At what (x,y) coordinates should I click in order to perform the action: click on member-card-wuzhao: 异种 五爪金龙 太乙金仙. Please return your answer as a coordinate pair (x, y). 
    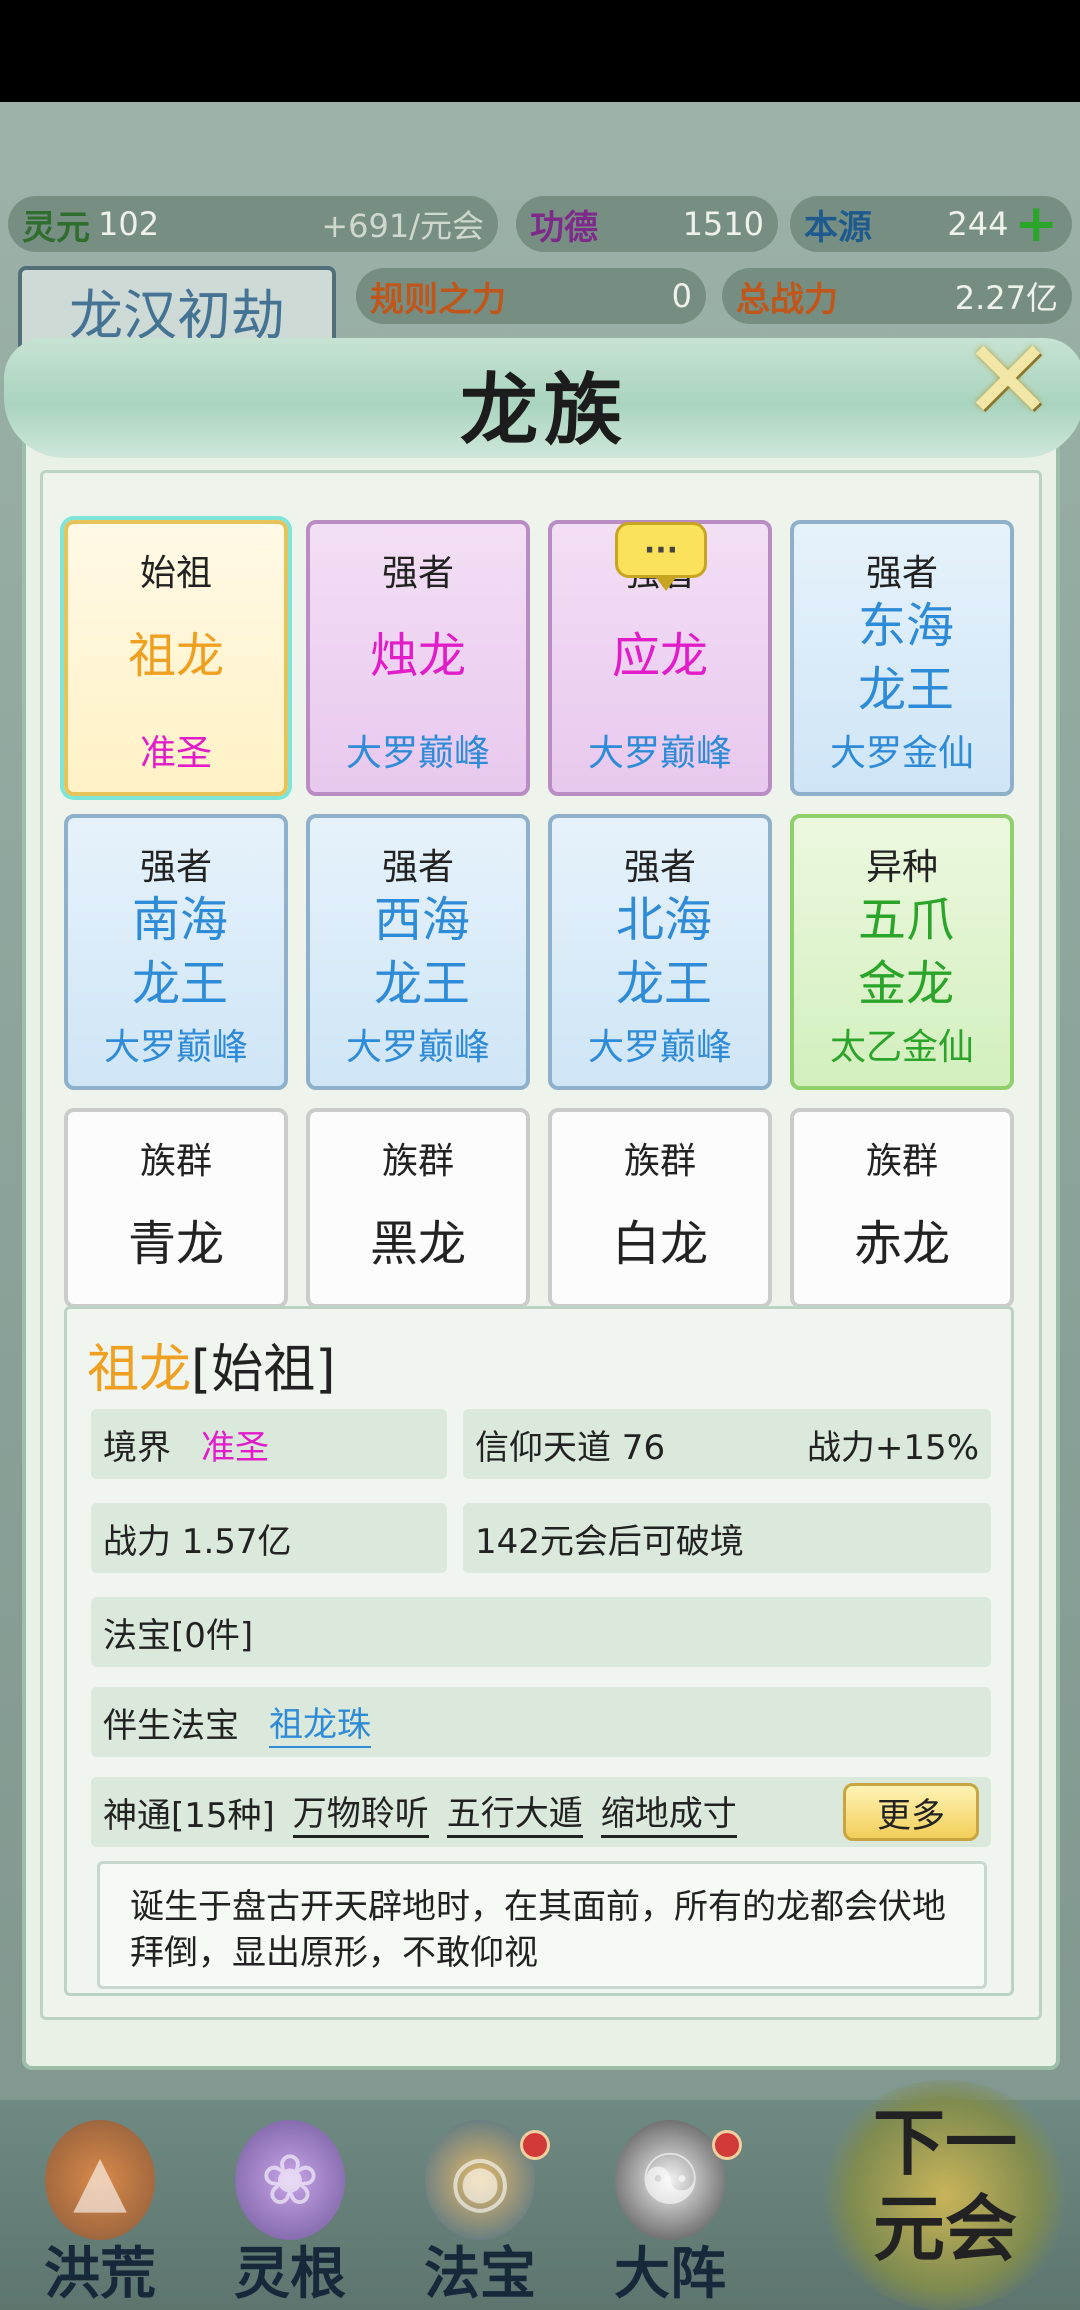
    Looking at the image, I should click on (902, 952).